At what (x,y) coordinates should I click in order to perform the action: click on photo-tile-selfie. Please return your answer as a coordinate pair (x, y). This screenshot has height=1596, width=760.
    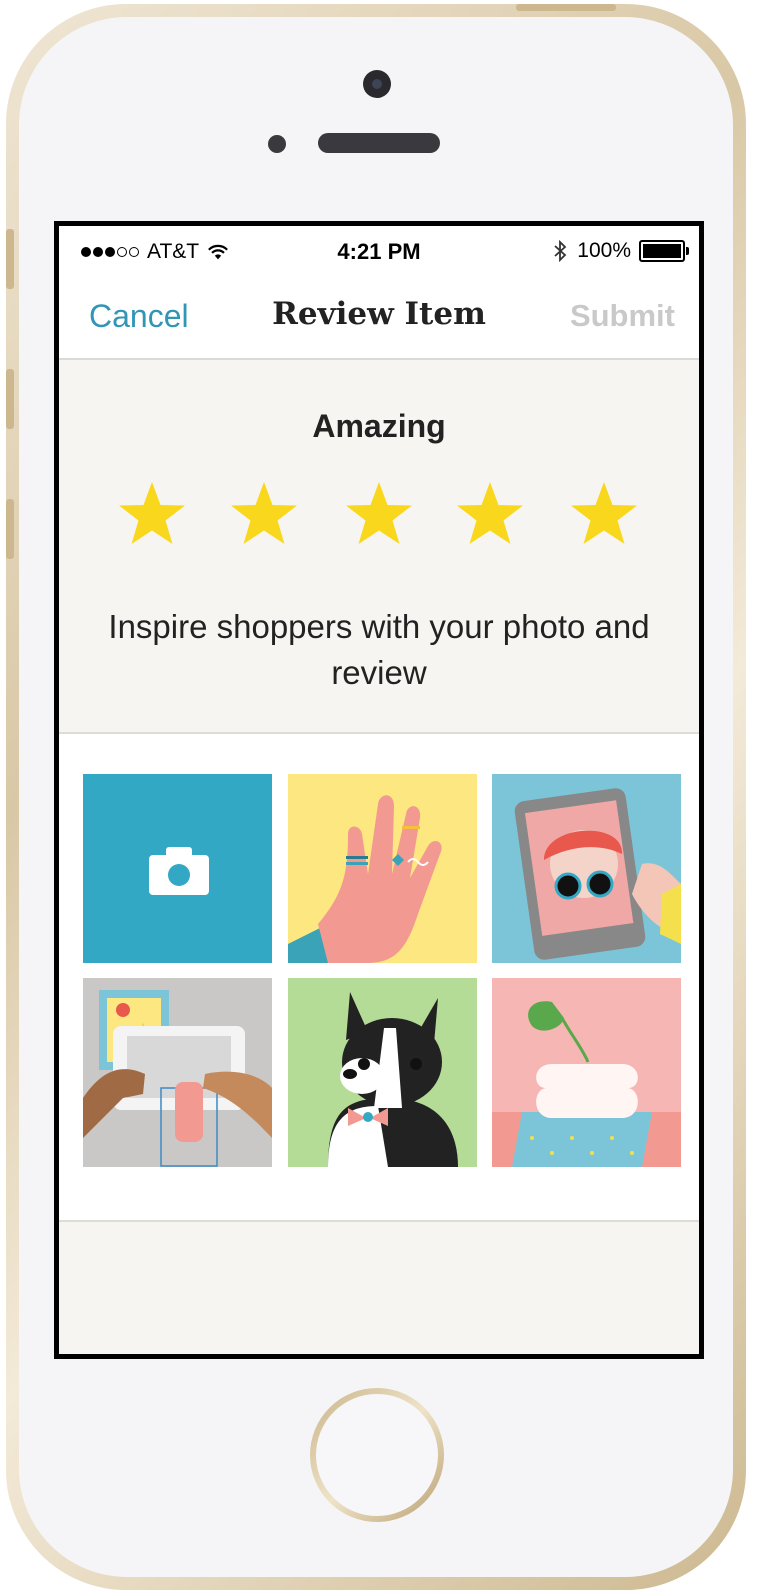
    Looking at the image, I should click on (586, 868).